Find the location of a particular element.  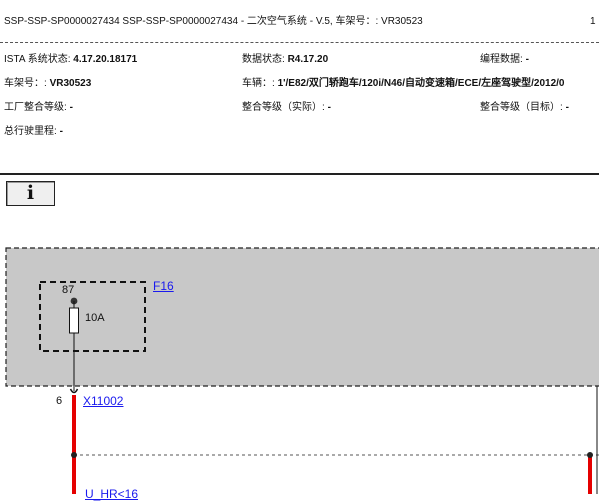

connector-id-link: X11002 is located at coordinates (103, 401).